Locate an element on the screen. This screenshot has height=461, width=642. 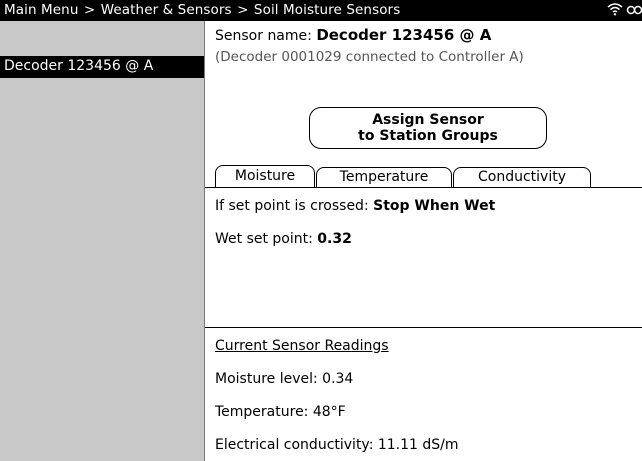
set-point-crossed-row: If set point is crossed: Stop When Wet is located at coordinates (355, 206).